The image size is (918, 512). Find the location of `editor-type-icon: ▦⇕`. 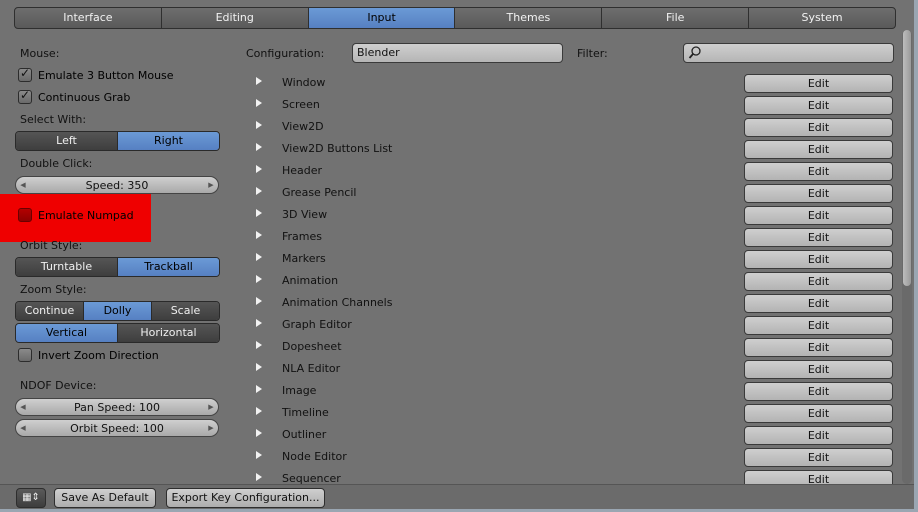

editor-type-icon: ▦⇕ is located at coordinates (31, 498).